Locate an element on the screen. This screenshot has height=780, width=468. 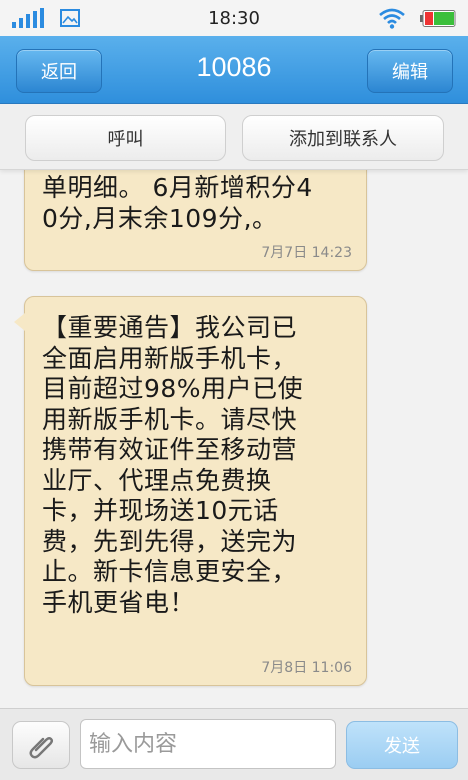
conversation-header: 返回 10086 编辑 is located at coordinates (234, 70).